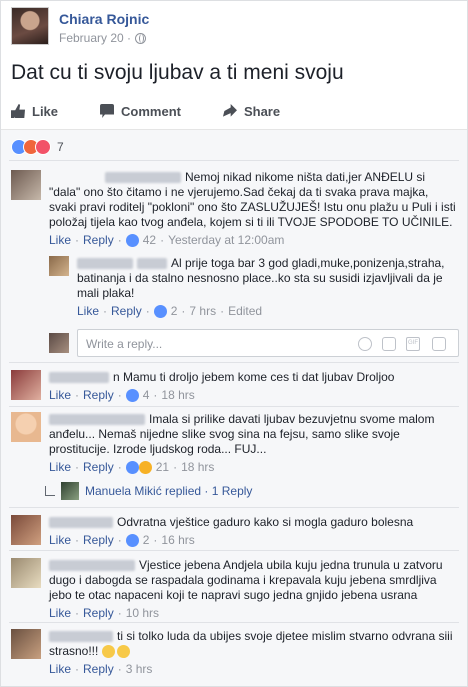 Image resolution: width=468 pixels, height=687 pixels. I want to click on reply-like-link: Like, so click(88, 311).